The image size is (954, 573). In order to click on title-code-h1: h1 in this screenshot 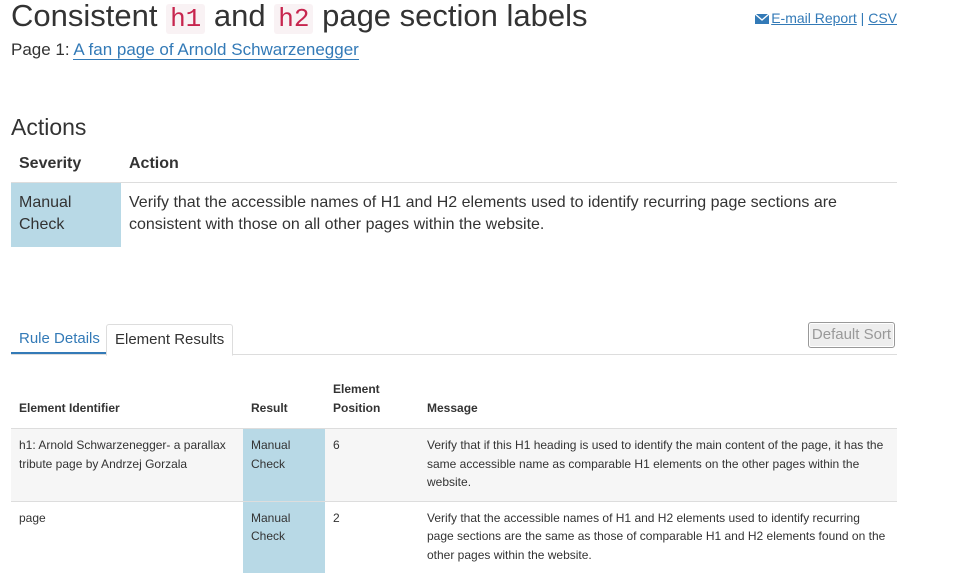, I will do `click(186, 19)`.